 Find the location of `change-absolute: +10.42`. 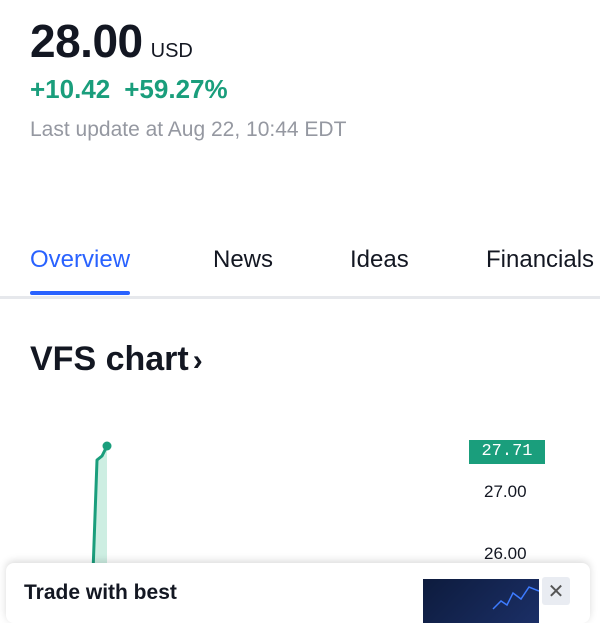

change-absolute: +10.42 is located at coordinates (70, 89).